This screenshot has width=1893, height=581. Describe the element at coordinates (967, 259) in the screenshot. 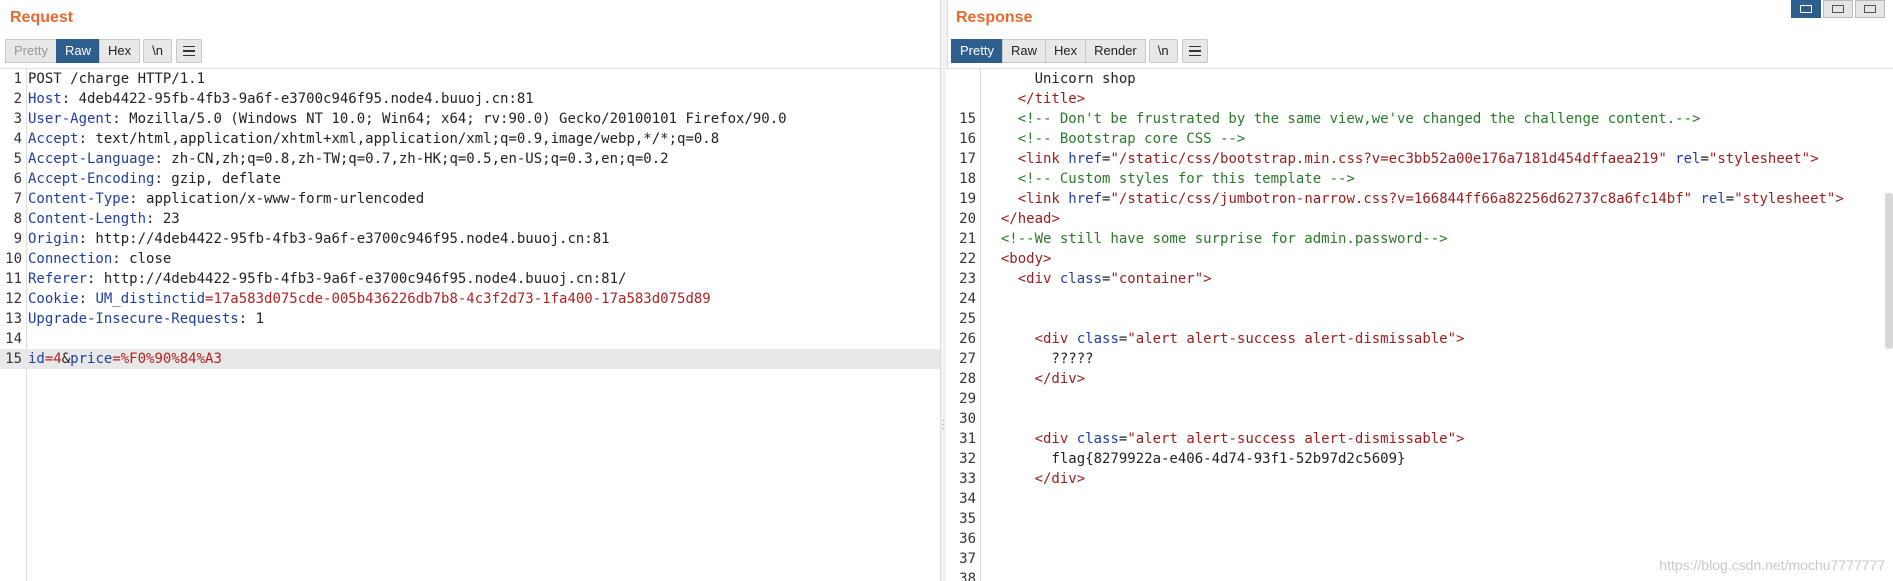

I see `line-number: 22` at that location.